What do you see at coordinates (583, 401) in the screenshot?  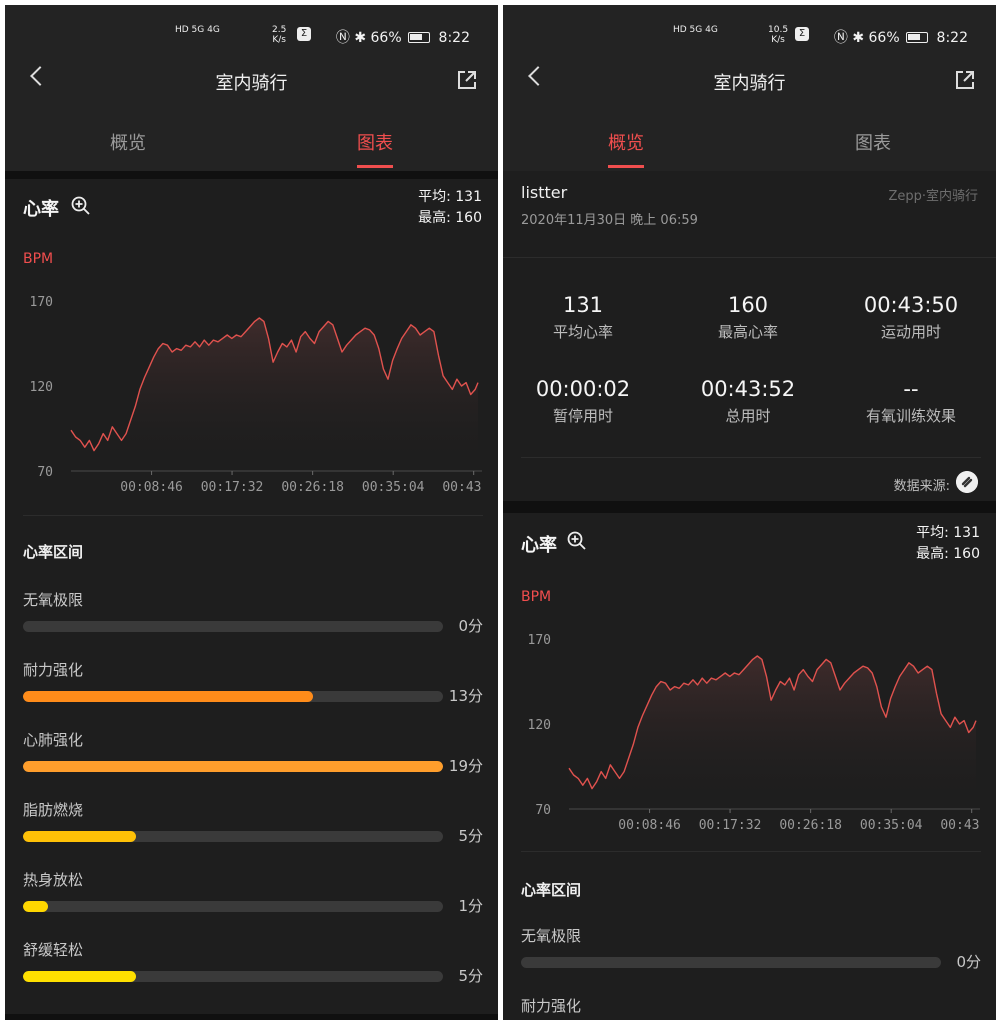 I see `metric-pause-time: 00:00:02 暂停用时` at bounding box center [583, 401].